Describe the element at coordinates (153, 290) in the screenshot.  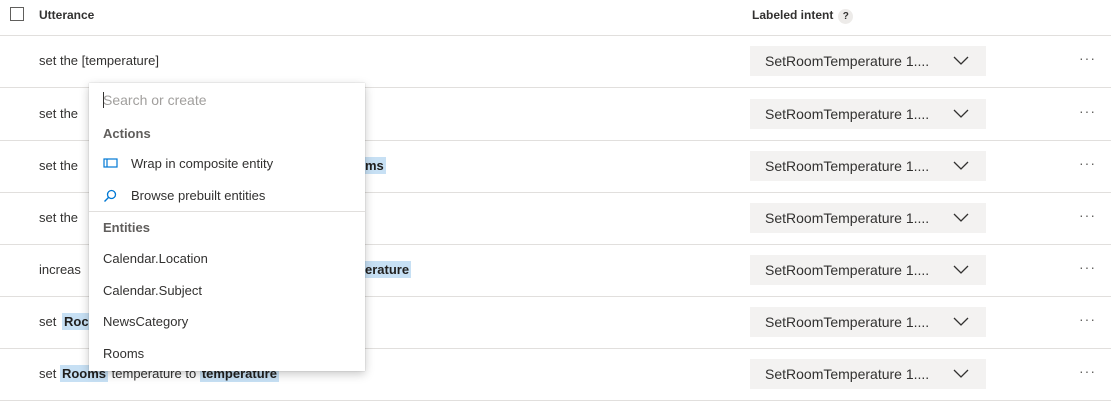
I see `entity-option-label: Calendar.Subject` at that location.